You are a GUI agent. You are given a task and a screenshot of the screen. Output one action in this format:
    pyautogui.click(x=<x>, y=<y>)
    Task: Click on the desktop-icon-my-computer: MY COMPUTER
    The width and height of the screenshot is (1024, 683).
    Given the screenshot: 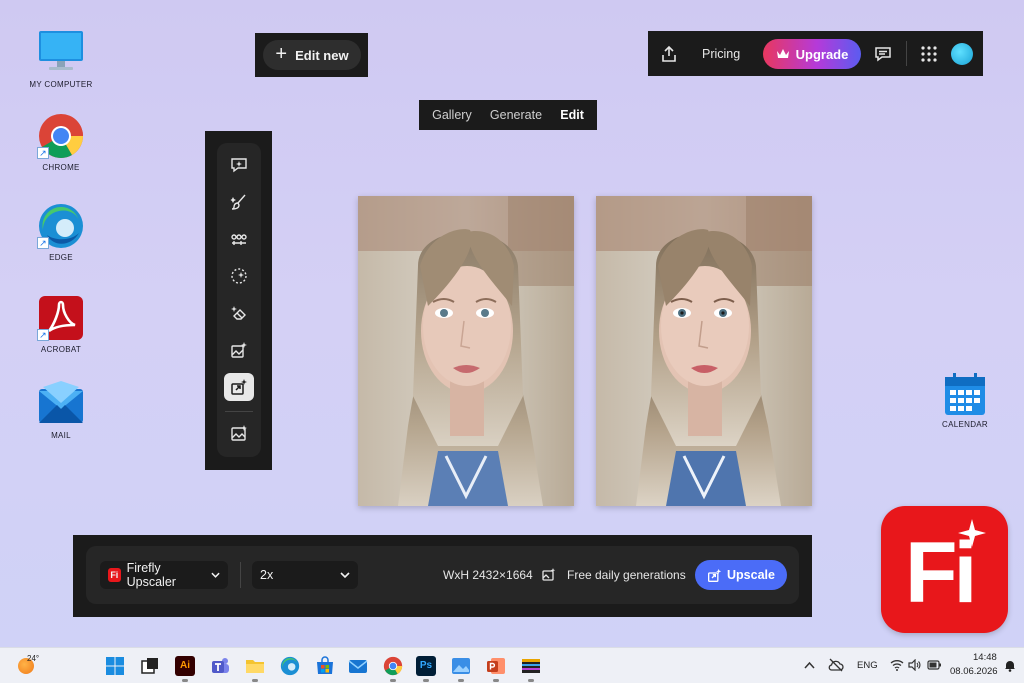 What is the action you would take?
    pyautogui.click(x=61, y=59)
    